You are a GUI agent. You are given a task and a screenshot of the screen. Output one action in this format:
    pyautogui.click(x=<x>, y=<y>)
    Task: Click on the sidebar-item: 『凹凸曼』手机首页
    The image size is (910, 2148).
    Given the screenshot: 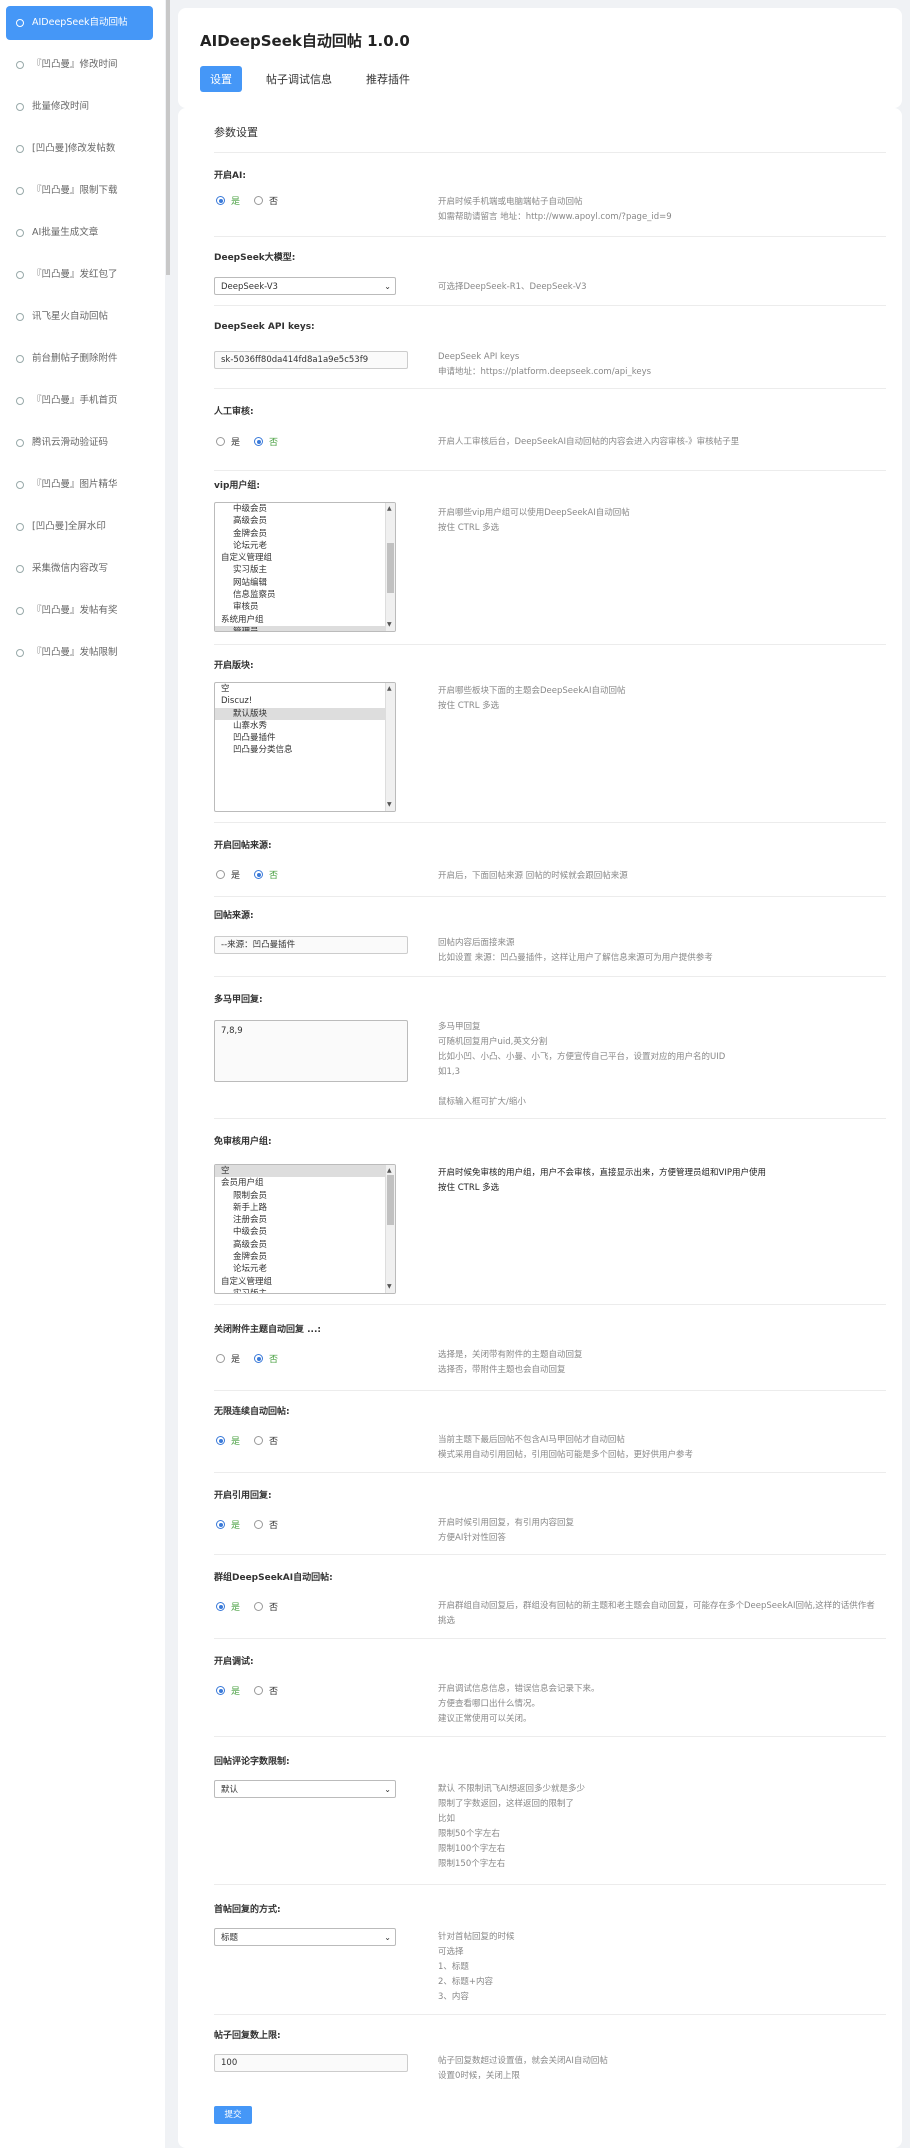 What is the action you would take?
    pyautogui.click(x=79, y=401)
    